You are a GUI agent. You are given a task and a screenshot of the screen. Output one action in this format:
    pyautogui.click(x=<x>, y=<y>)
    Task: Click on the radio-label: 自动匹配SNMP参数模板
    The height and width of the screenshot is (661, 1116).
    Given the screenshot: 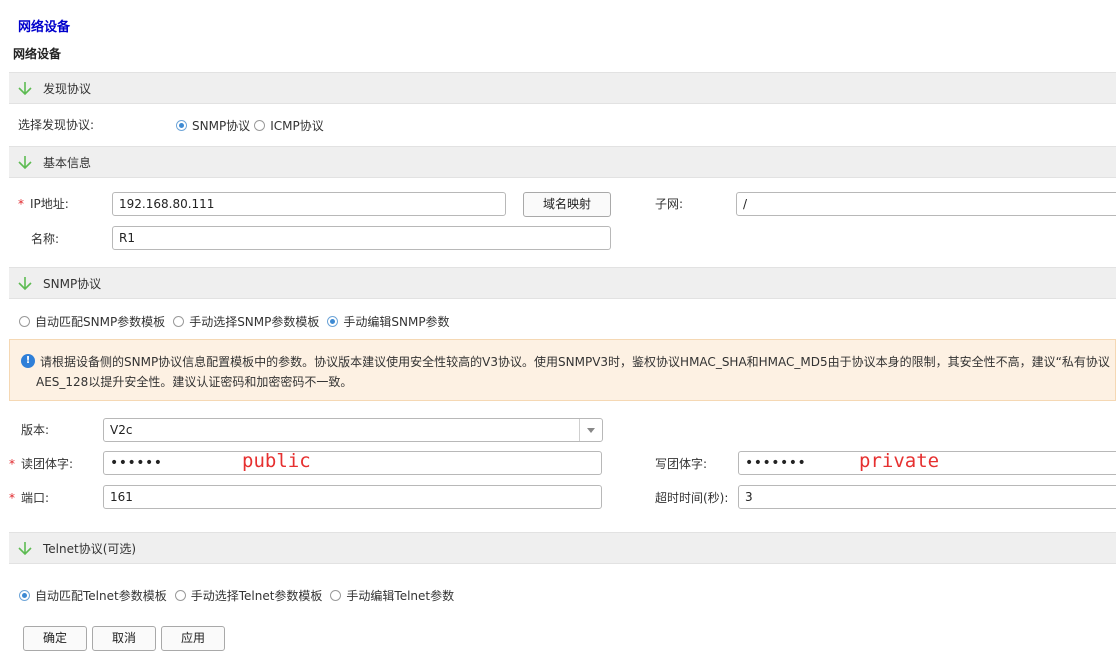 What is the action you would take?
    pyautogui.click(x=100, y=322)
    